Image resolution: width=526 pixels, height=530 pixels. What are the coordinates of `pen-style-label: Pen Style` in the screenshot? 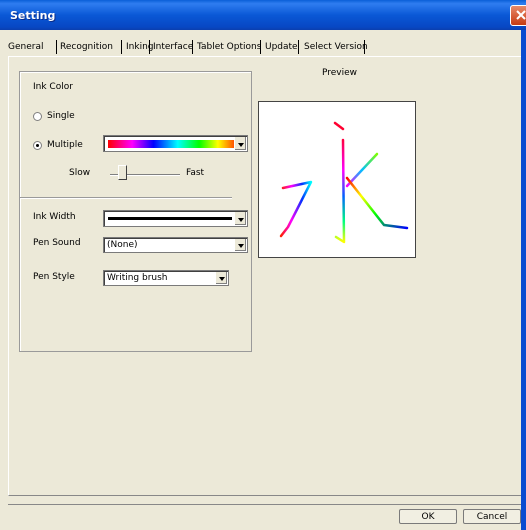 It's located at (54, 277).